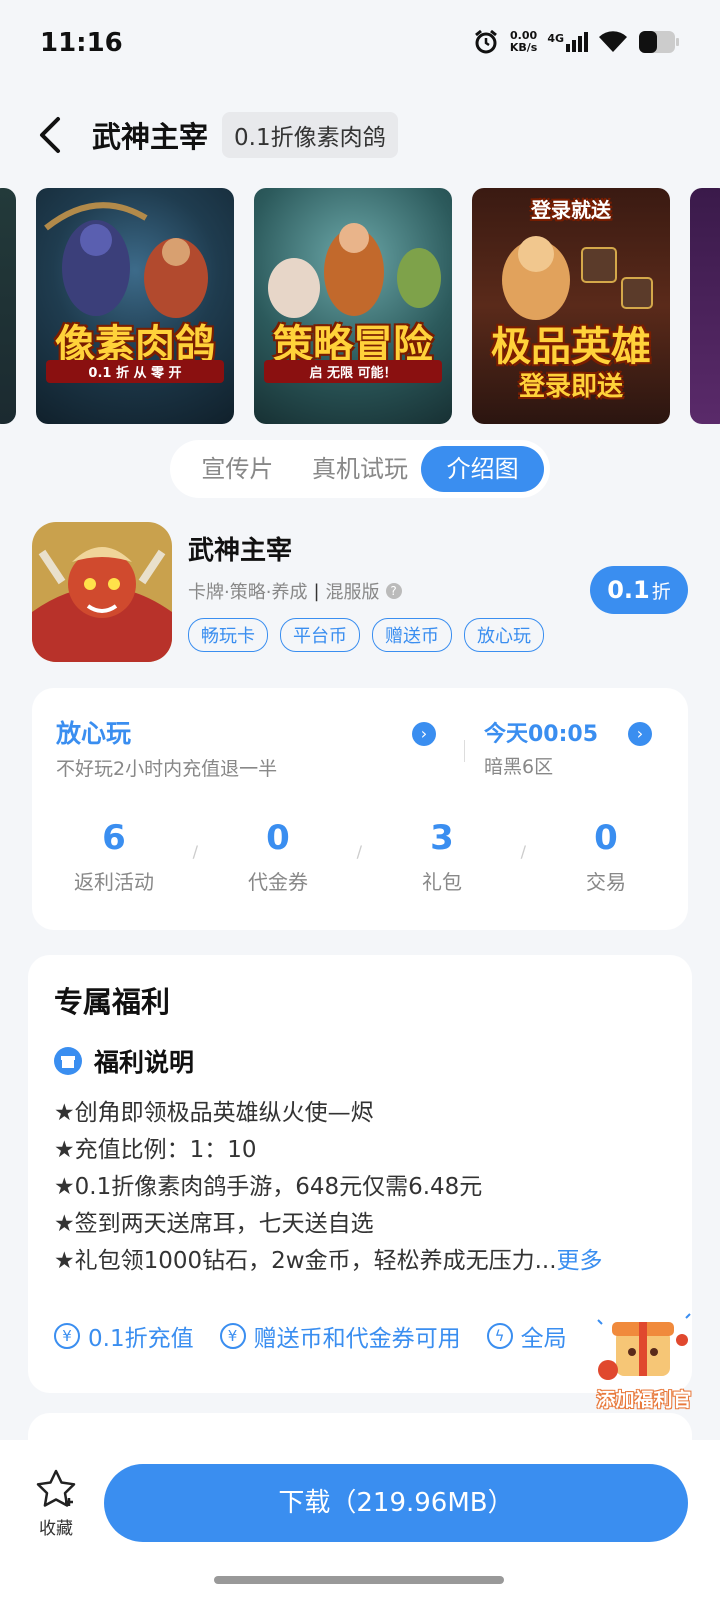 The height and width of the screenshot is (1600, 720). I want to click on home-indicator, so click(359, 1580).